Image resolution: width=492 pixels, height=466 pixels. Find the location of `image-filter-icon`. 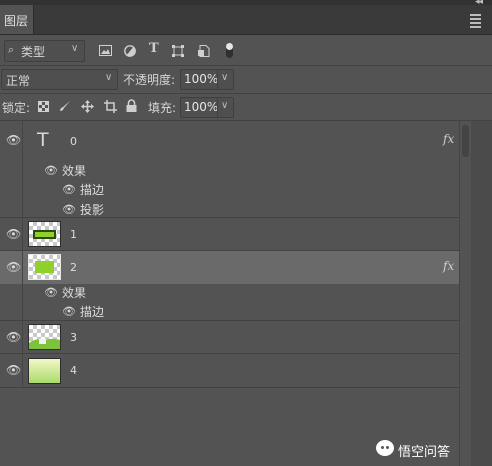

image-filter-icon is located at coordinates (105, 50).